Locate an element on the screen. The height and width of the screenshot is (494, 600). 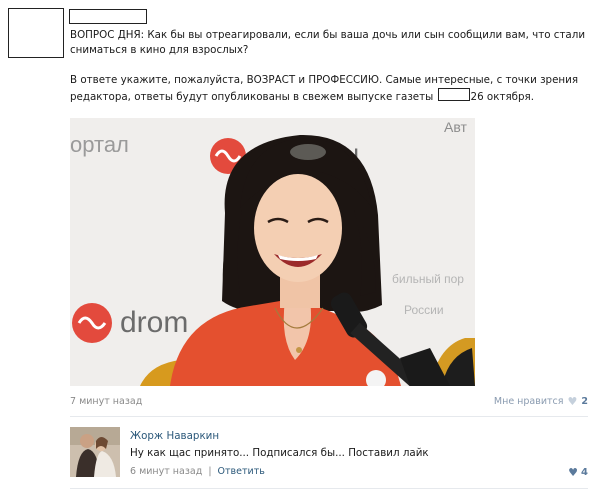
banner-text-left: ортал is located at coordinates (99, 144).